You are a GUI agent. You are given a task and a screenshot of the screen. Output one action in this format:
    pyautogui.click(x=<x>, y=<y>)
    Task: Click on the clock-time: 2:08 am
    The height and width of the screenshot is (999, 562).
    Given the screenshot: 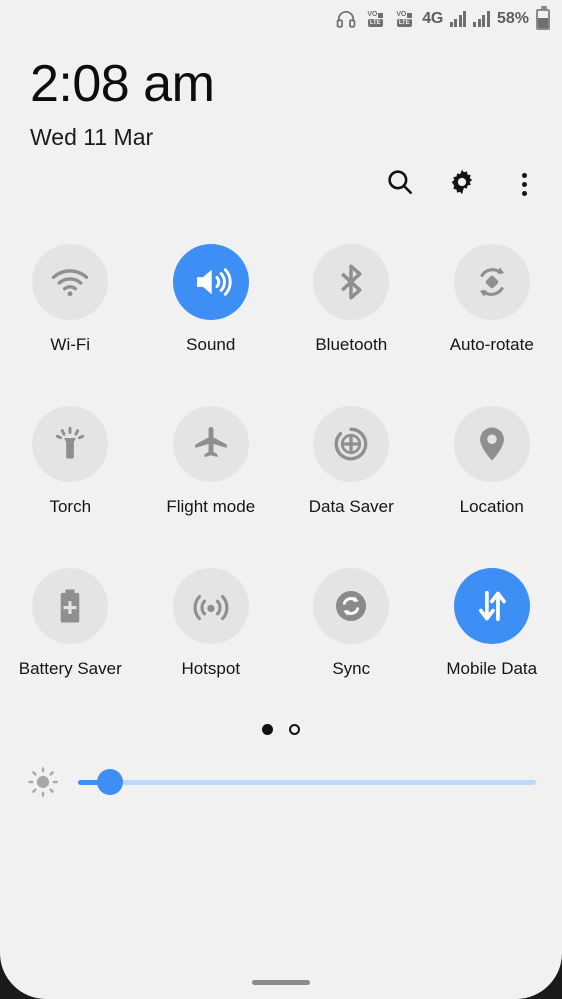 What is the action you would take?
    pyautogui.click(x=122, y=84)
    